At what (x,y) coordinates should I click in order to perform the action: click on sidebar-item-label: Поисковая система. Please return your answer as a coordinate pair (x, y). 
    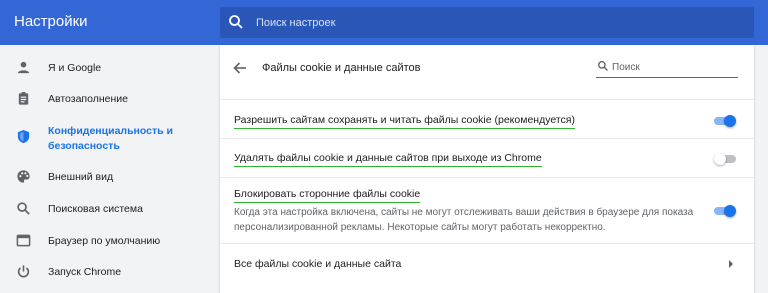
    Looking at the image, I should click on (95, 209).